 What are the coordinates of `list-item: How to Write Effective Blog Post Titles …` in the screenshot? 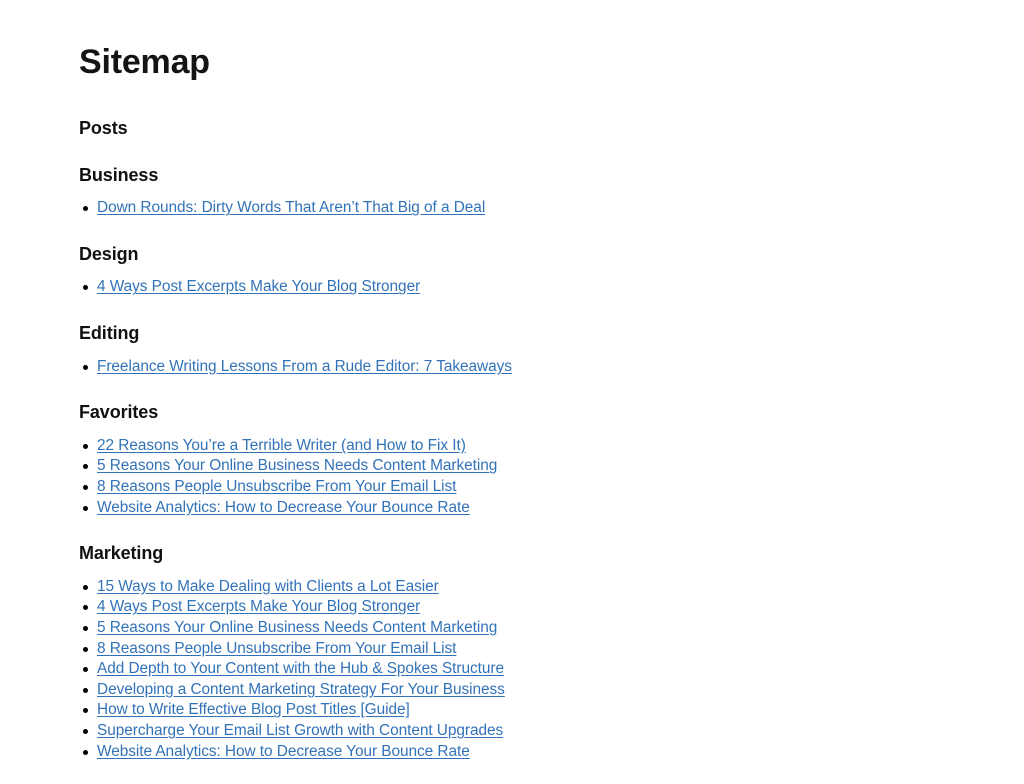 It's located at (359, 710).